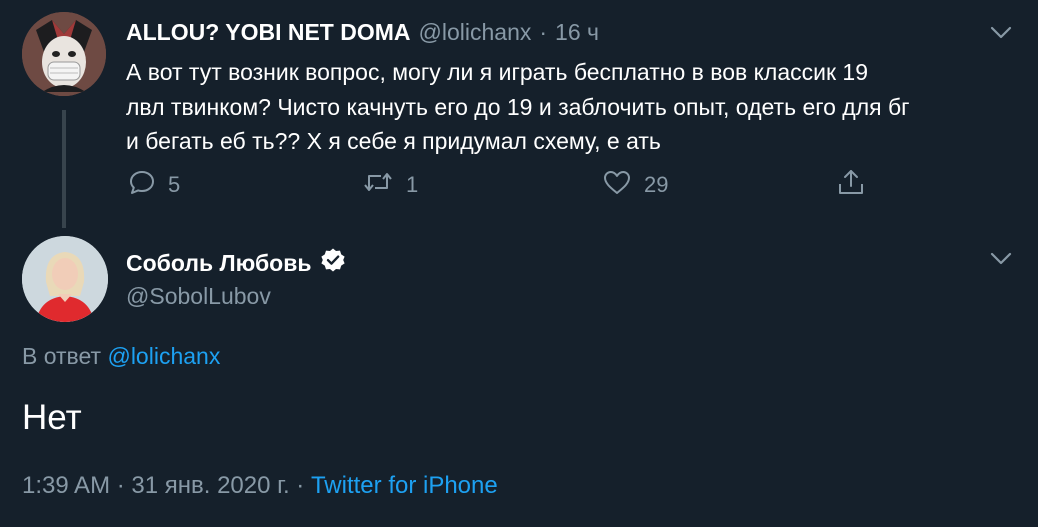  I want to click on tweet2-author-handle: @SobolLubov, so click(198, 296).